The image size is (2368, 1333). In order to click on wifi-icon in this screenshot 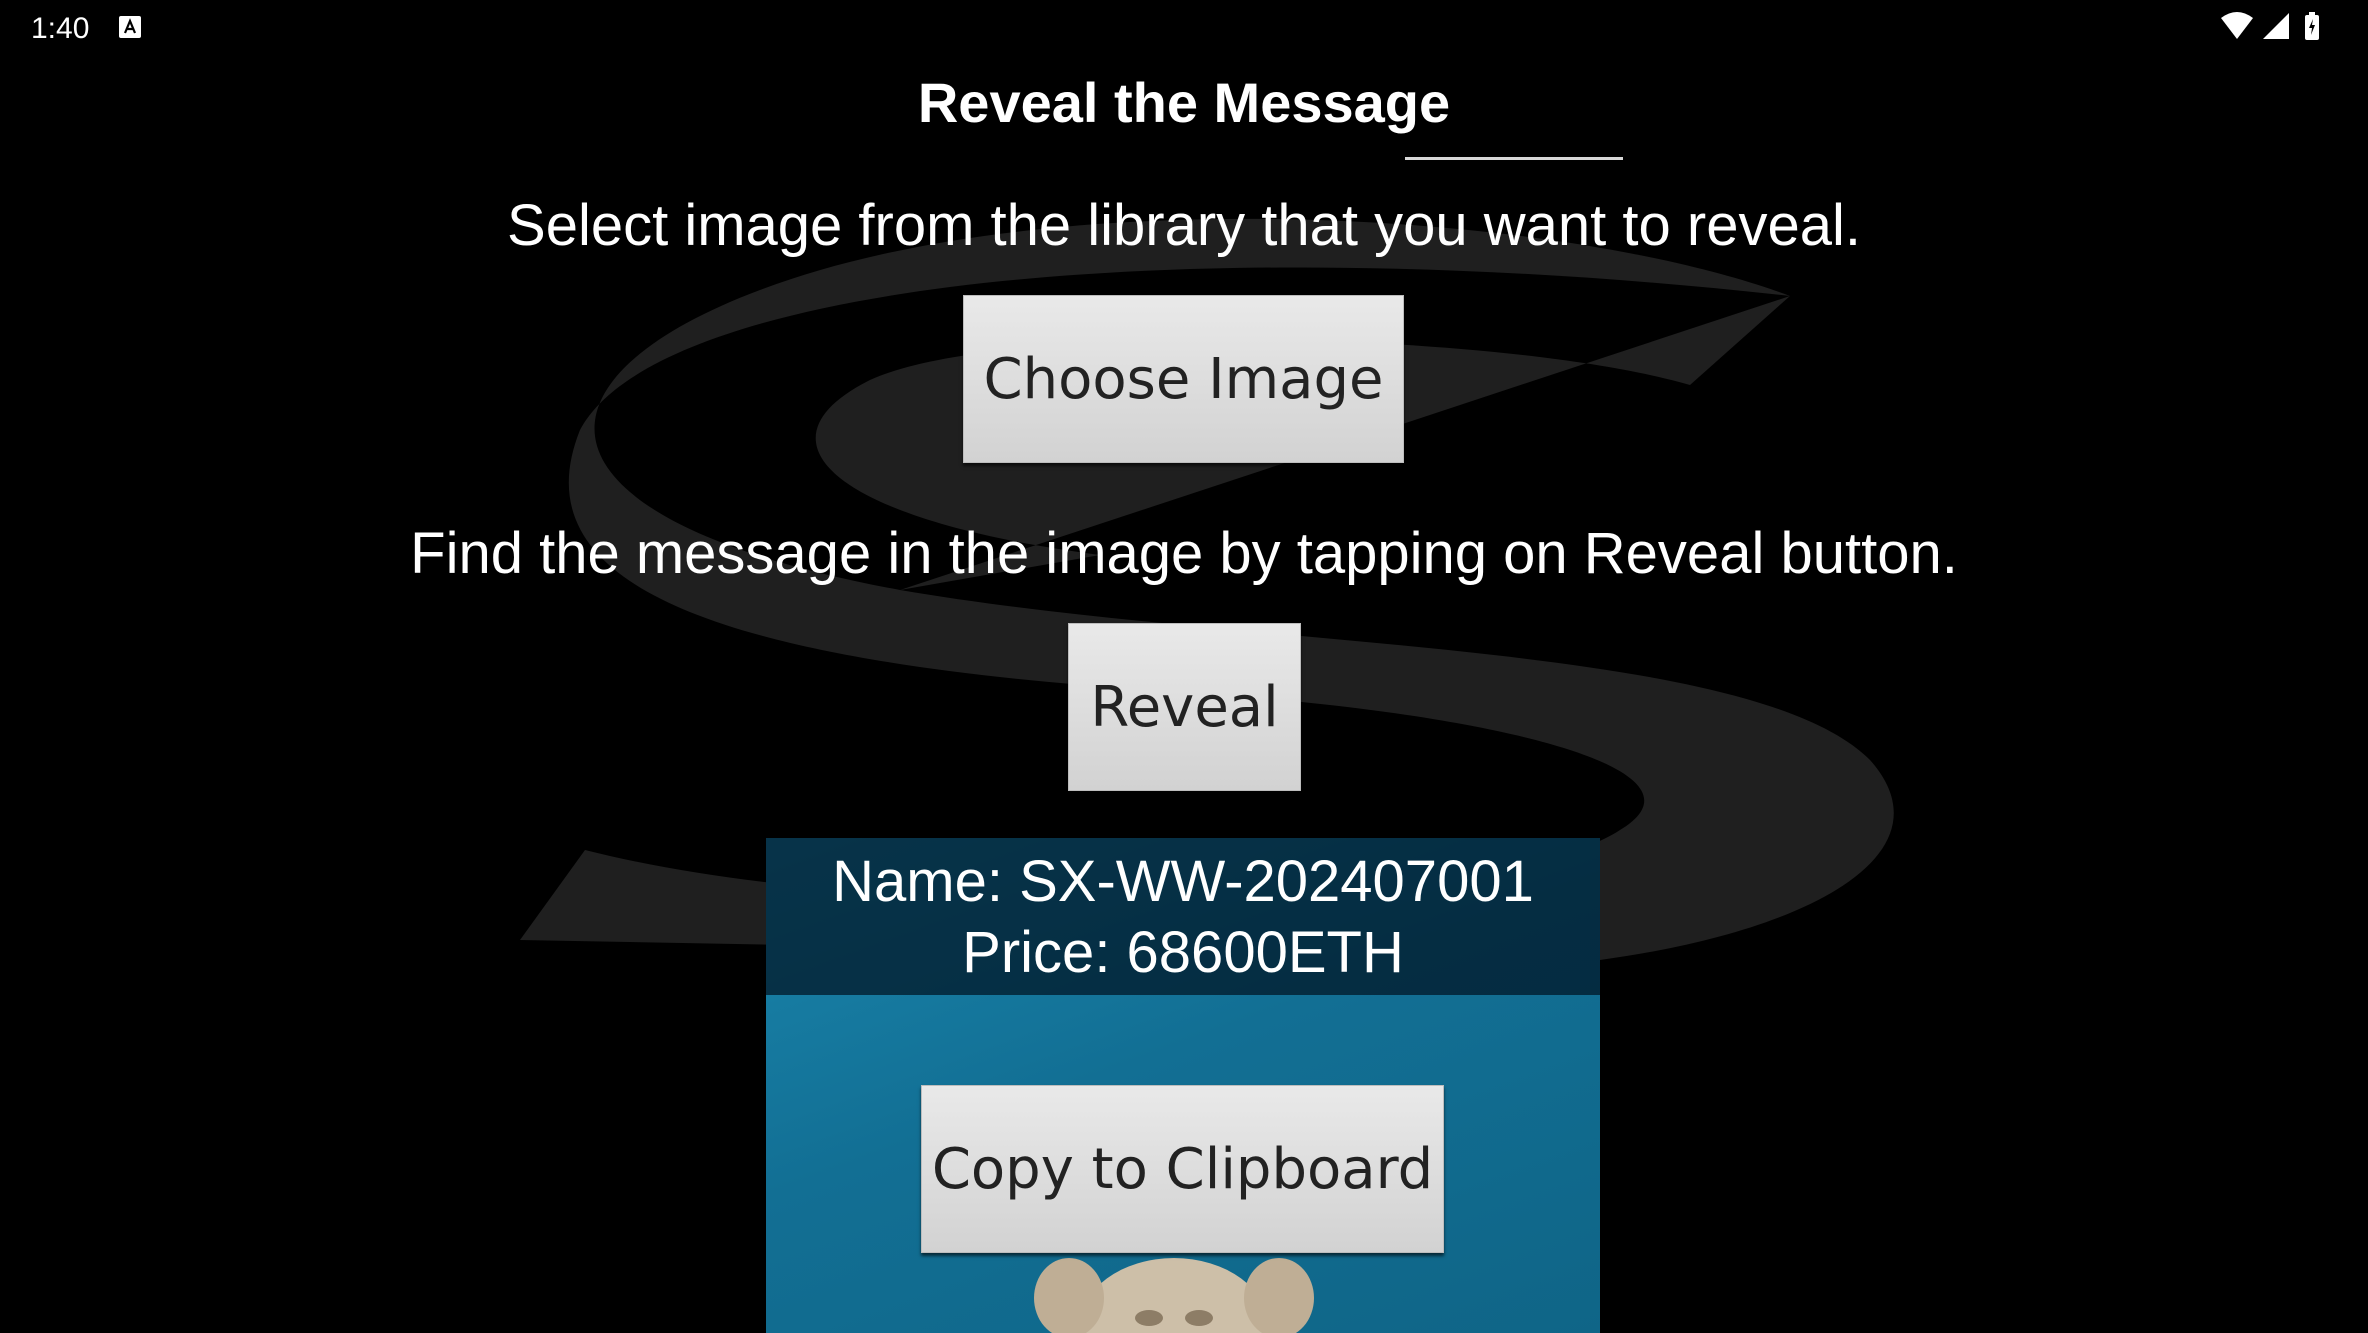, I will do `click(2237, 25)`.